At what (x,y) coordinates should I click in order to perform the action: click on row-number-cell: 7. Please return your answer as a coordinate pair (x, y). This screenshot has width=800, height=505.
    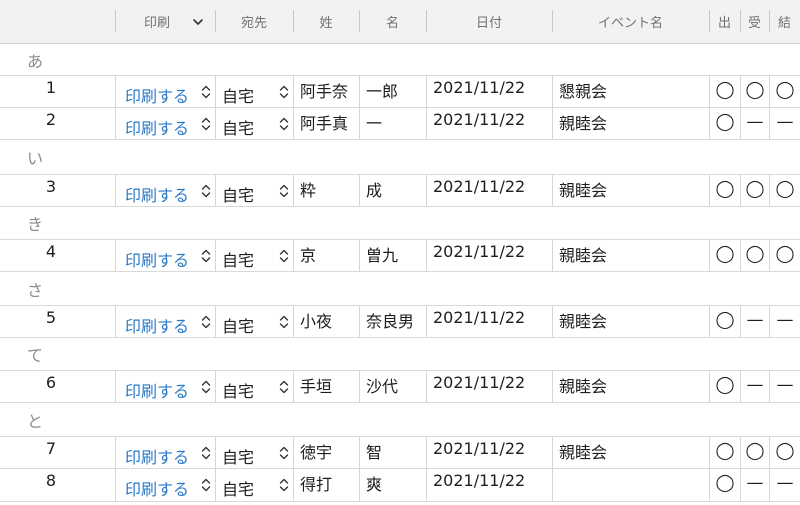
    Looking at the image, I should click on (57, 452).